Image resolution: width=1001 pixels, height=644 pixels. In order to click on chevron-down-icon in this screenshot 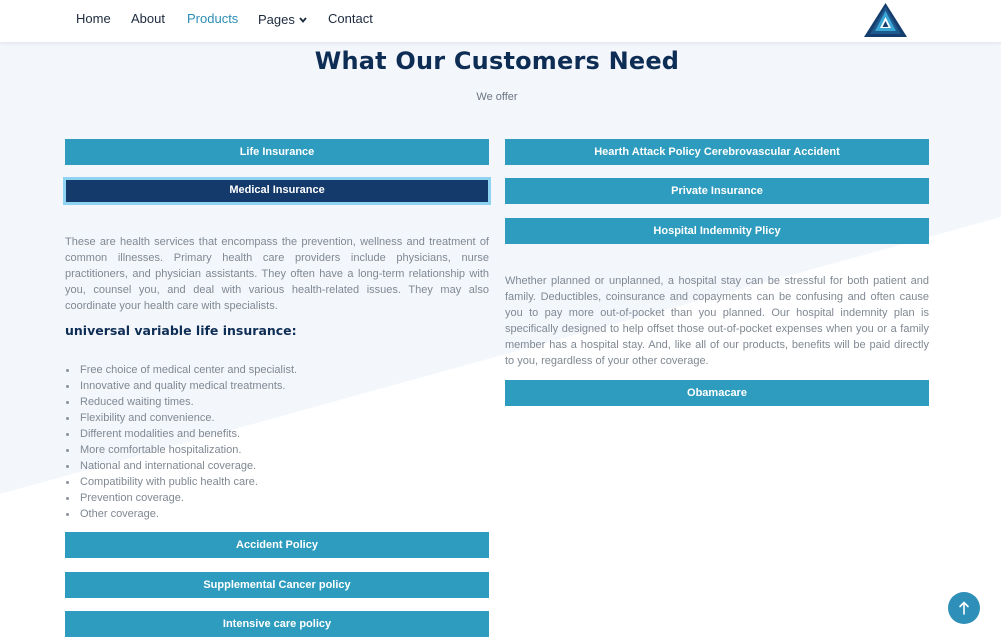, I will do `click(303, 18)`.